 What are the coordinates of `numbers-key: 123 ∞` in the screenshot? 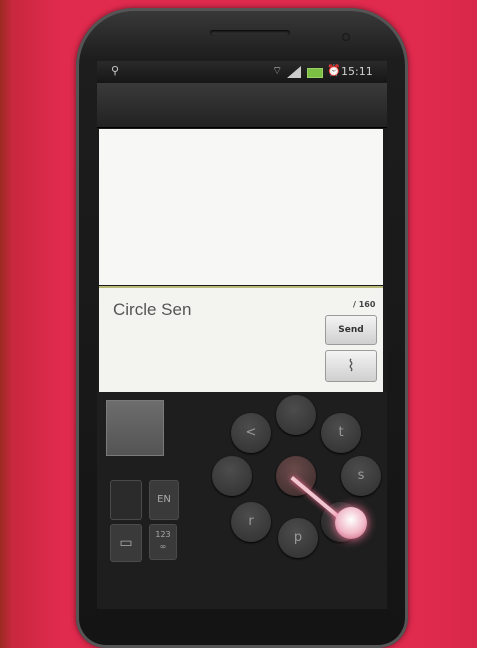 It's located at (163, 542).